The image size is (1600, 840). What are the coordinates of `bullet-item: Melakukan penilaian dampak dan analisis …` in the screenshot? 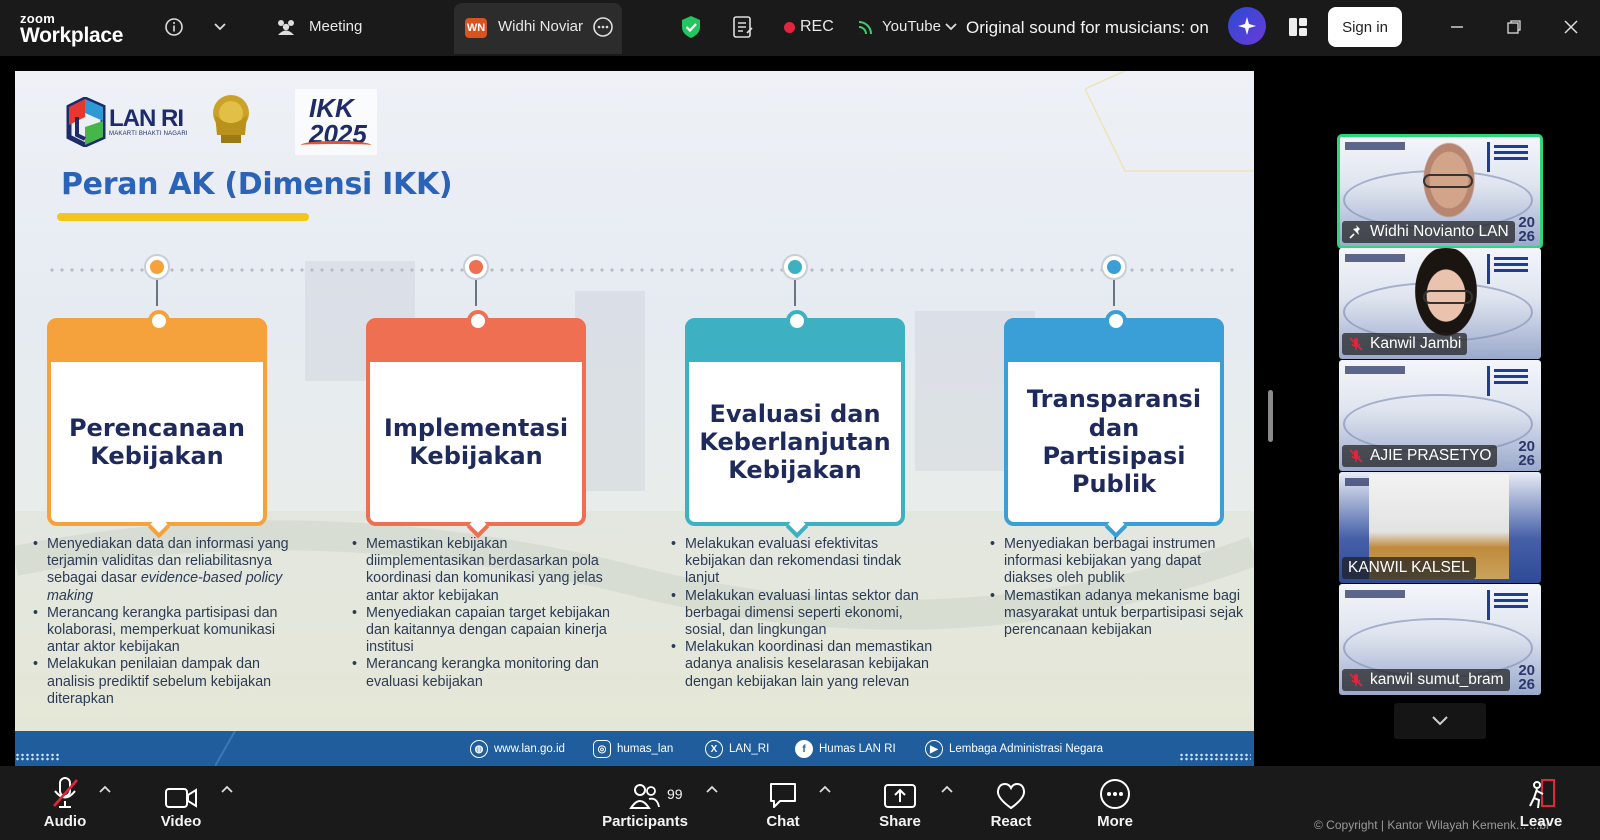 It's located at (164, 682).